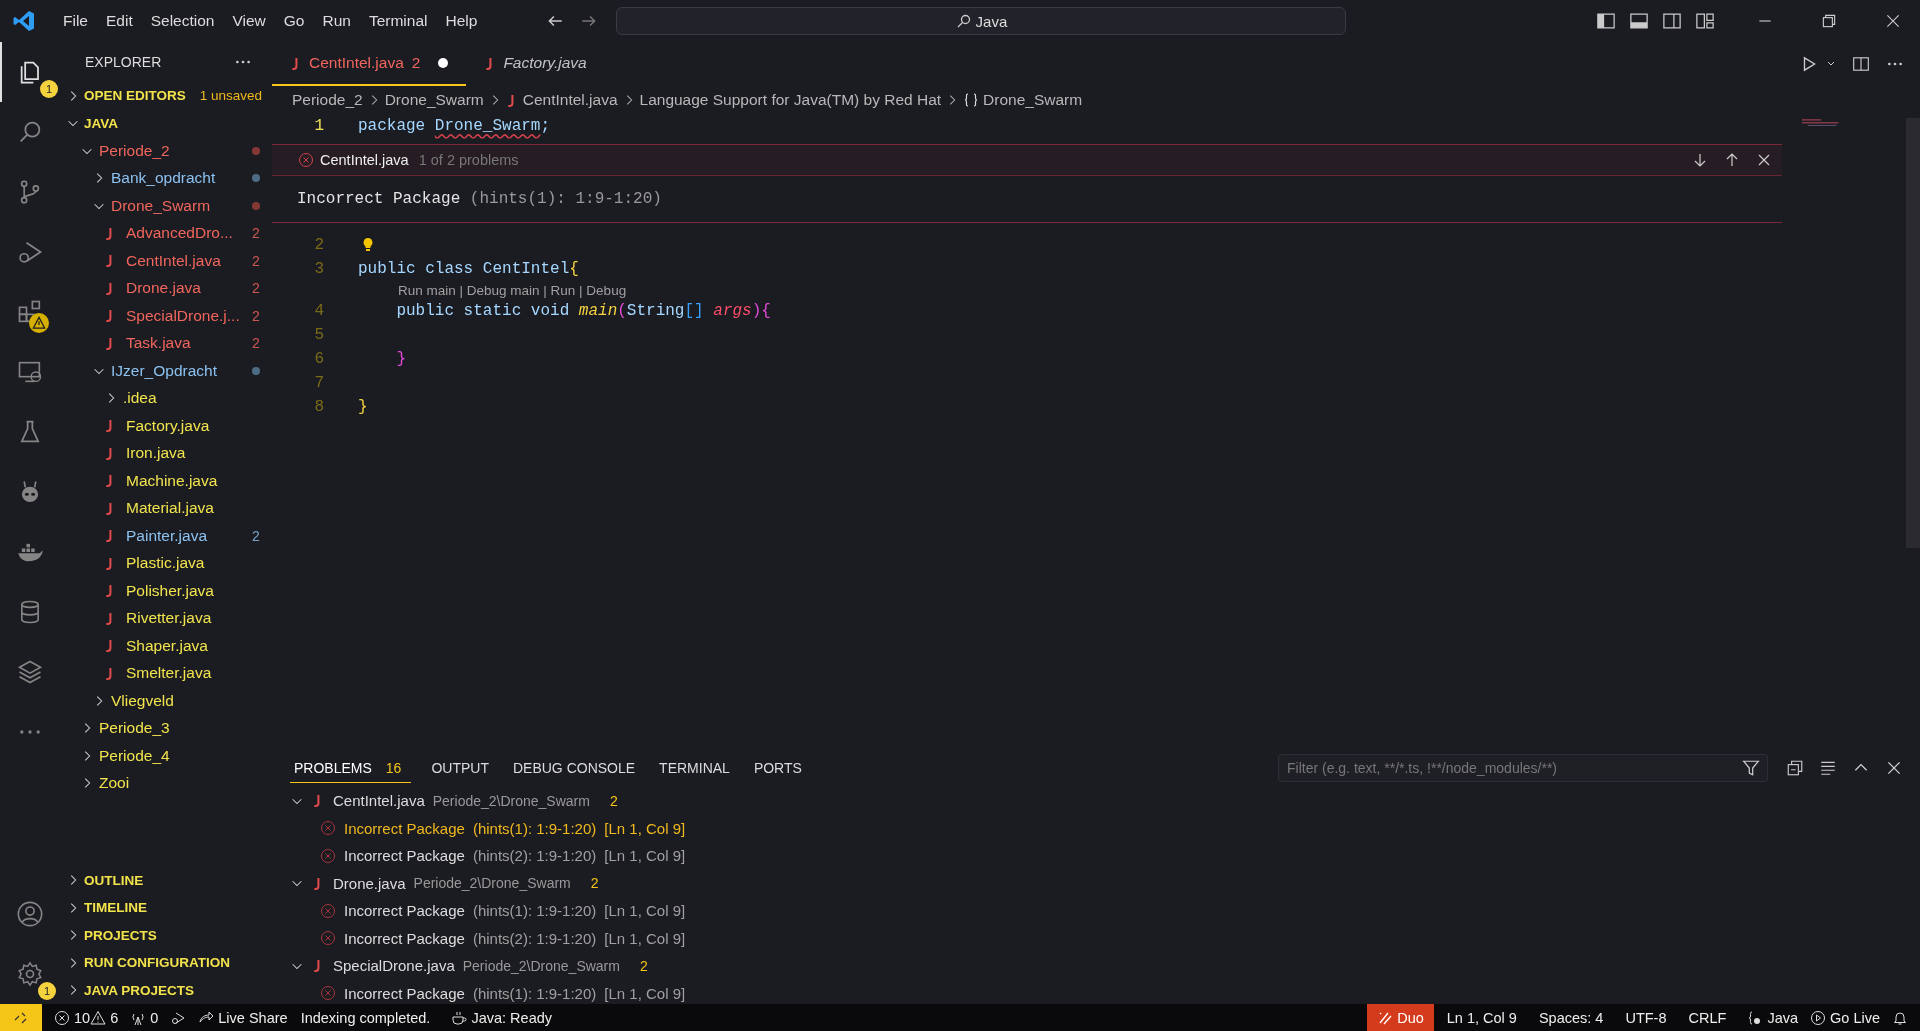  Describe the element at coordinates (139, 990) in the screenshot. I see `section-header: JAVA PROJECTS` at that location.